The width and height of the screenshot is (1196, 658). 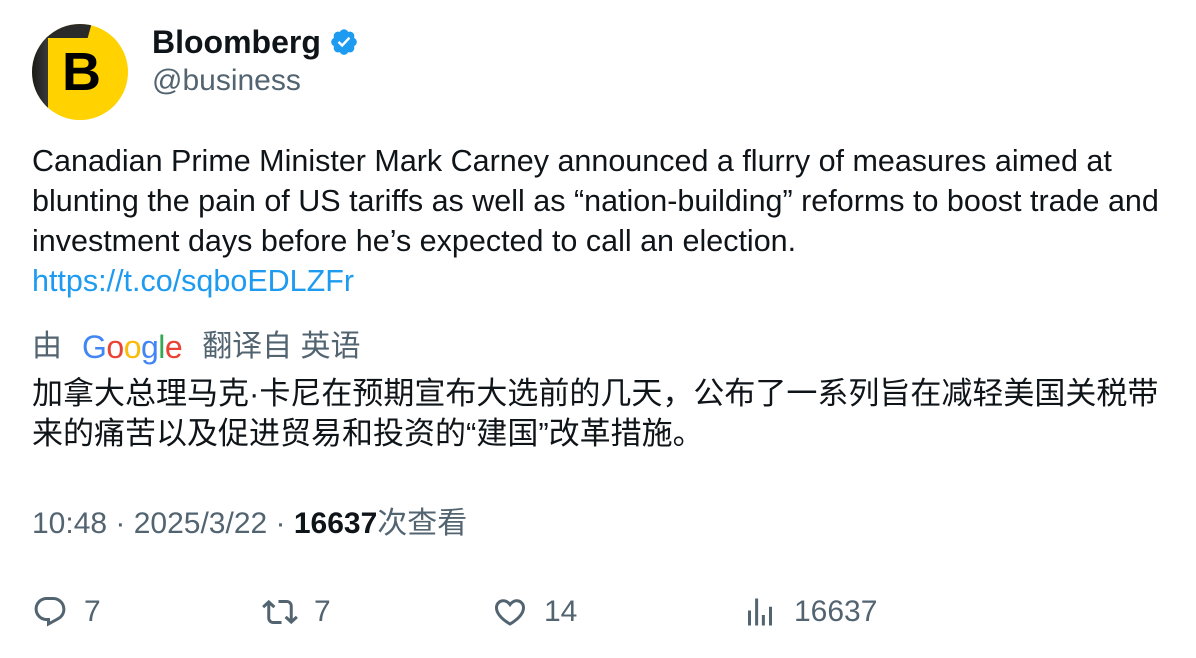 What do you see at coordinates (561, 611) in the screenshot?
I see `like-count: 14` at bounding box center [561, 611].